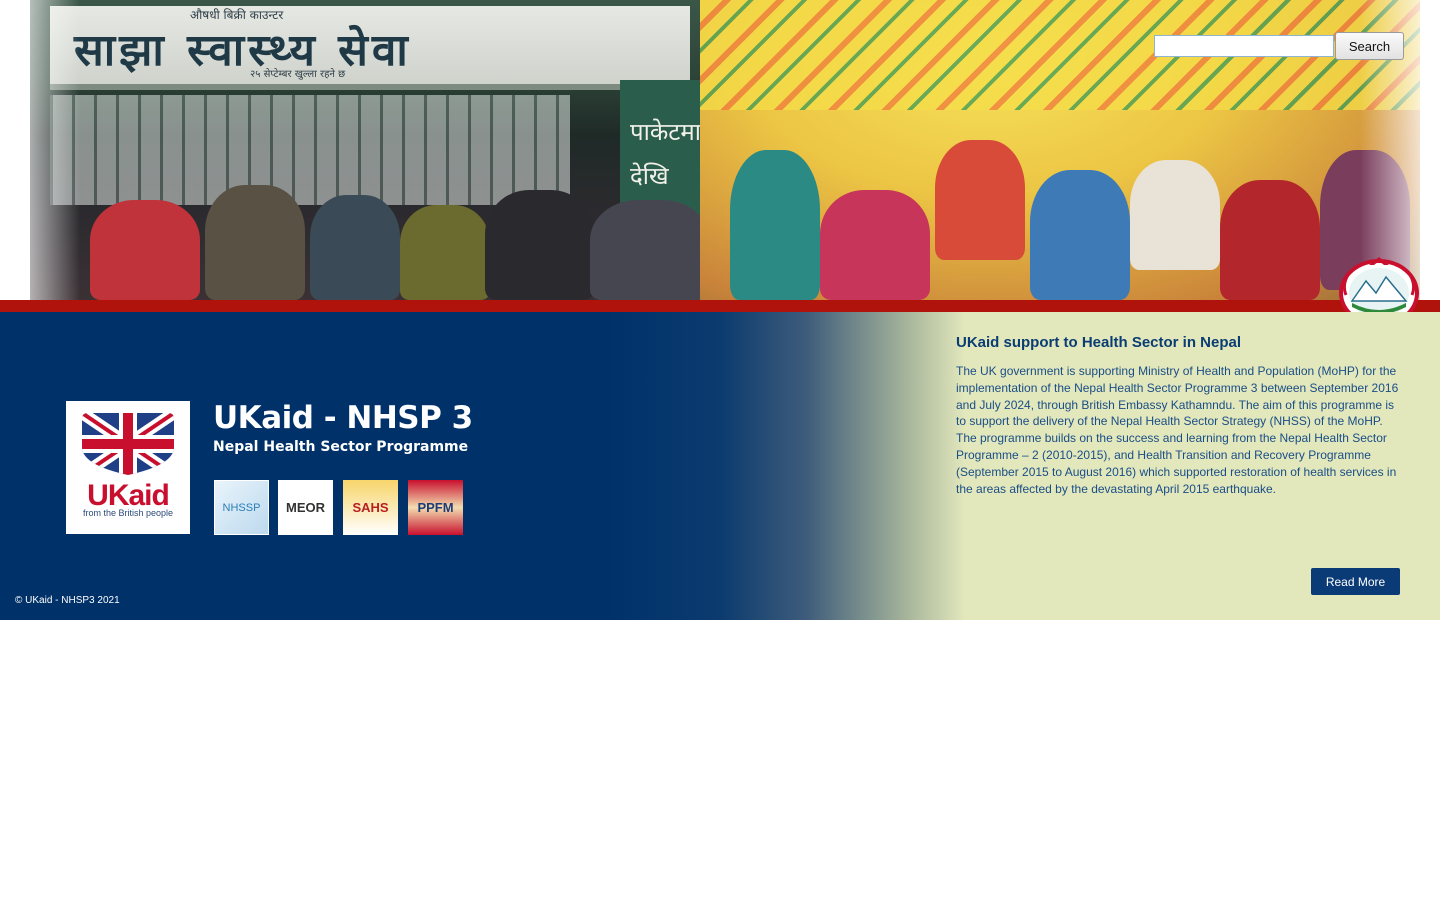 The image size is (1440, 900). What do you see at coordinates (128, 444) in the screenshot?
I see `union-jack-icon` at bounding box center [128, 444].